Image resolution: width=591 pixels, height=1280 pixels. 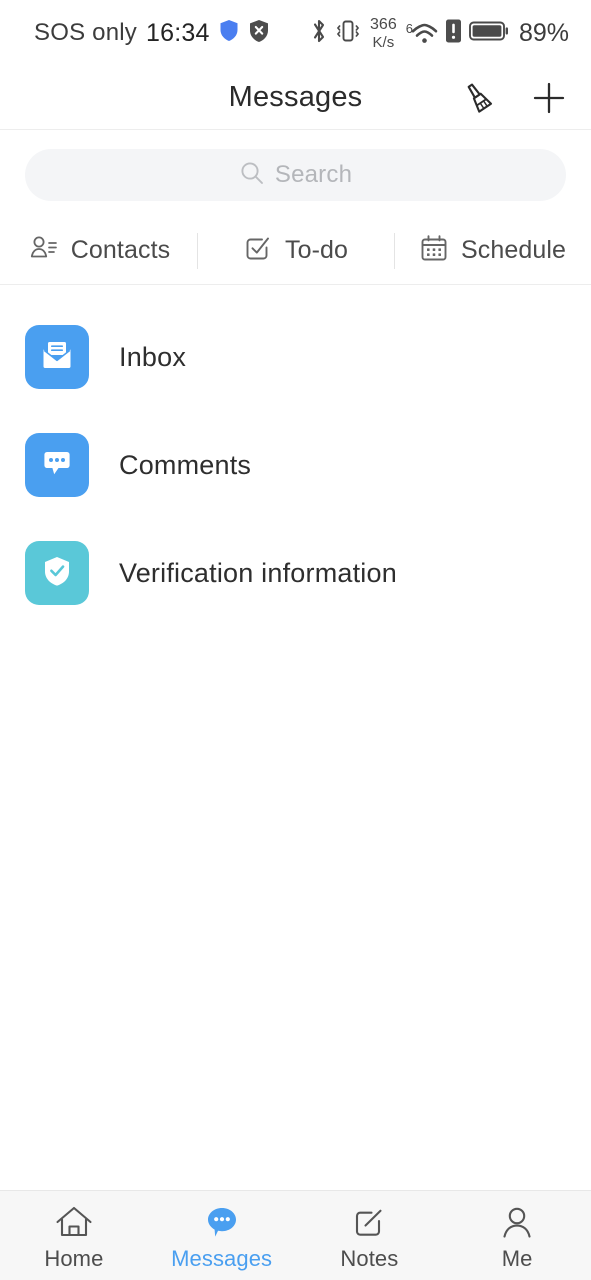 I want to click on search-section: Search, so click(x=295, y=165).